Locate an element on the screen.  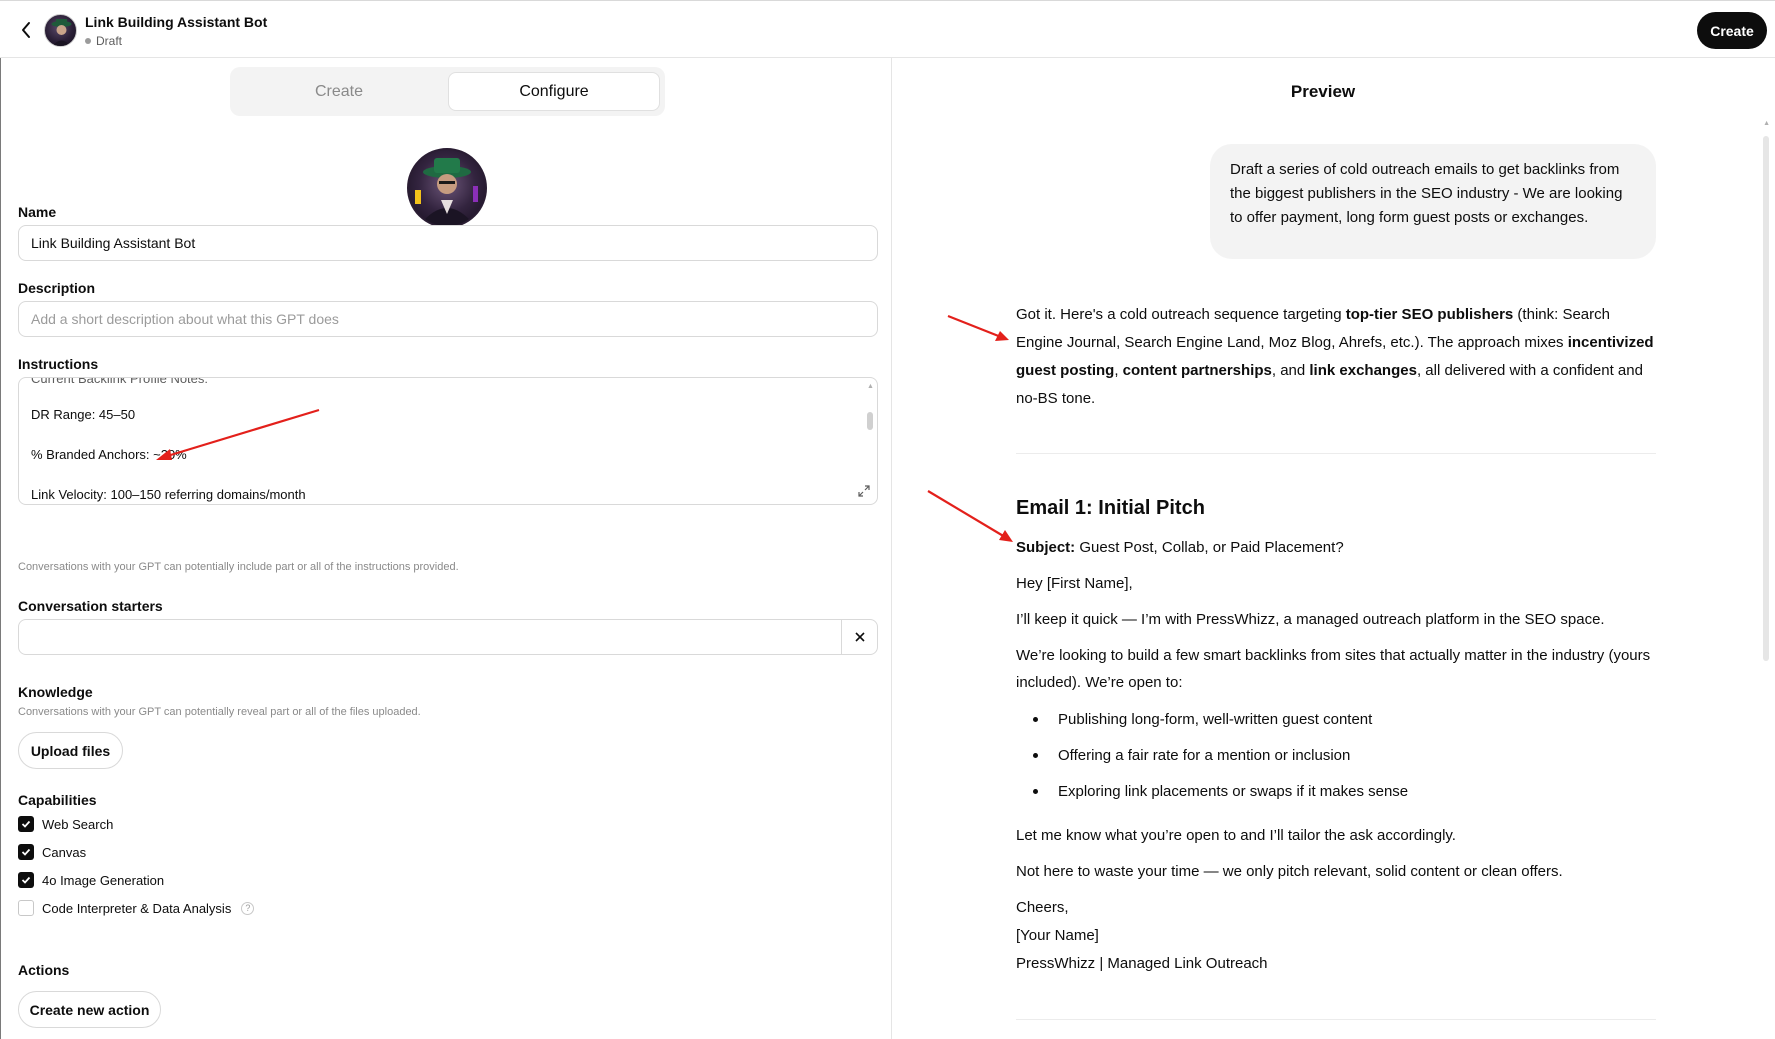
mode-tabs: Create Configure is located at coordinates (447, 91).